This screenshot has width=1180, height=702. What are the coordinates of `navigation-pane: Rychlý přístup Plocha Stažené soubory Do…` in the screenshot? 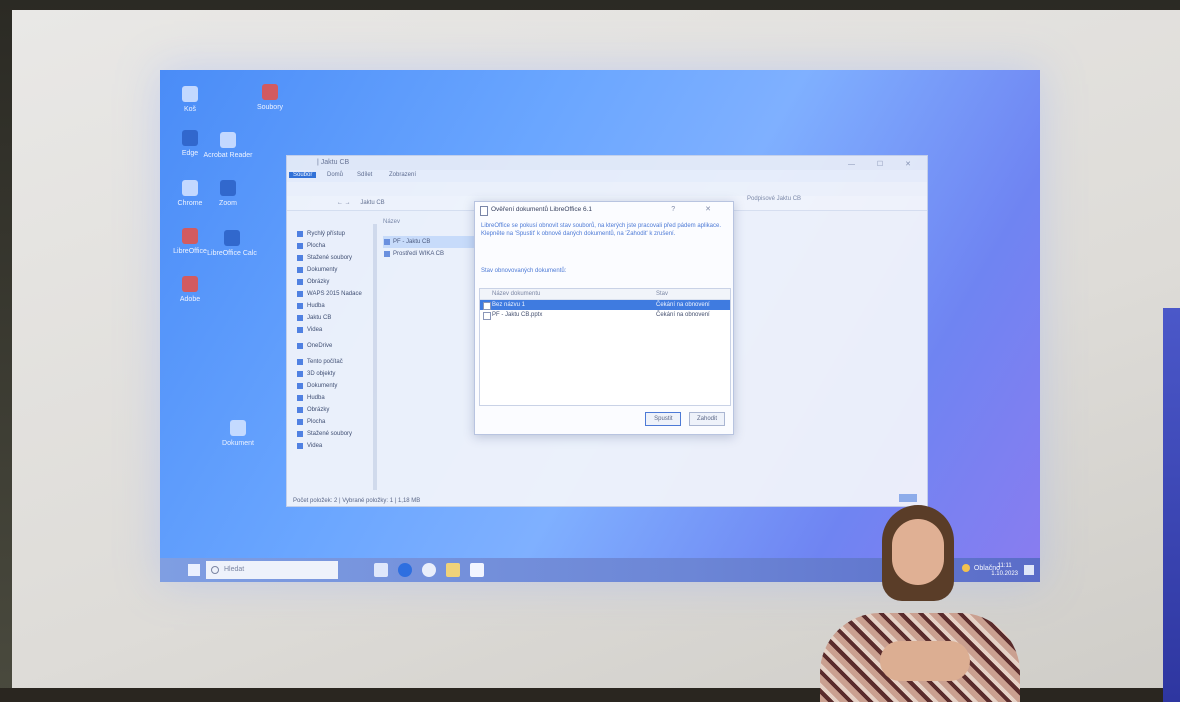 It's located at (333, 359).